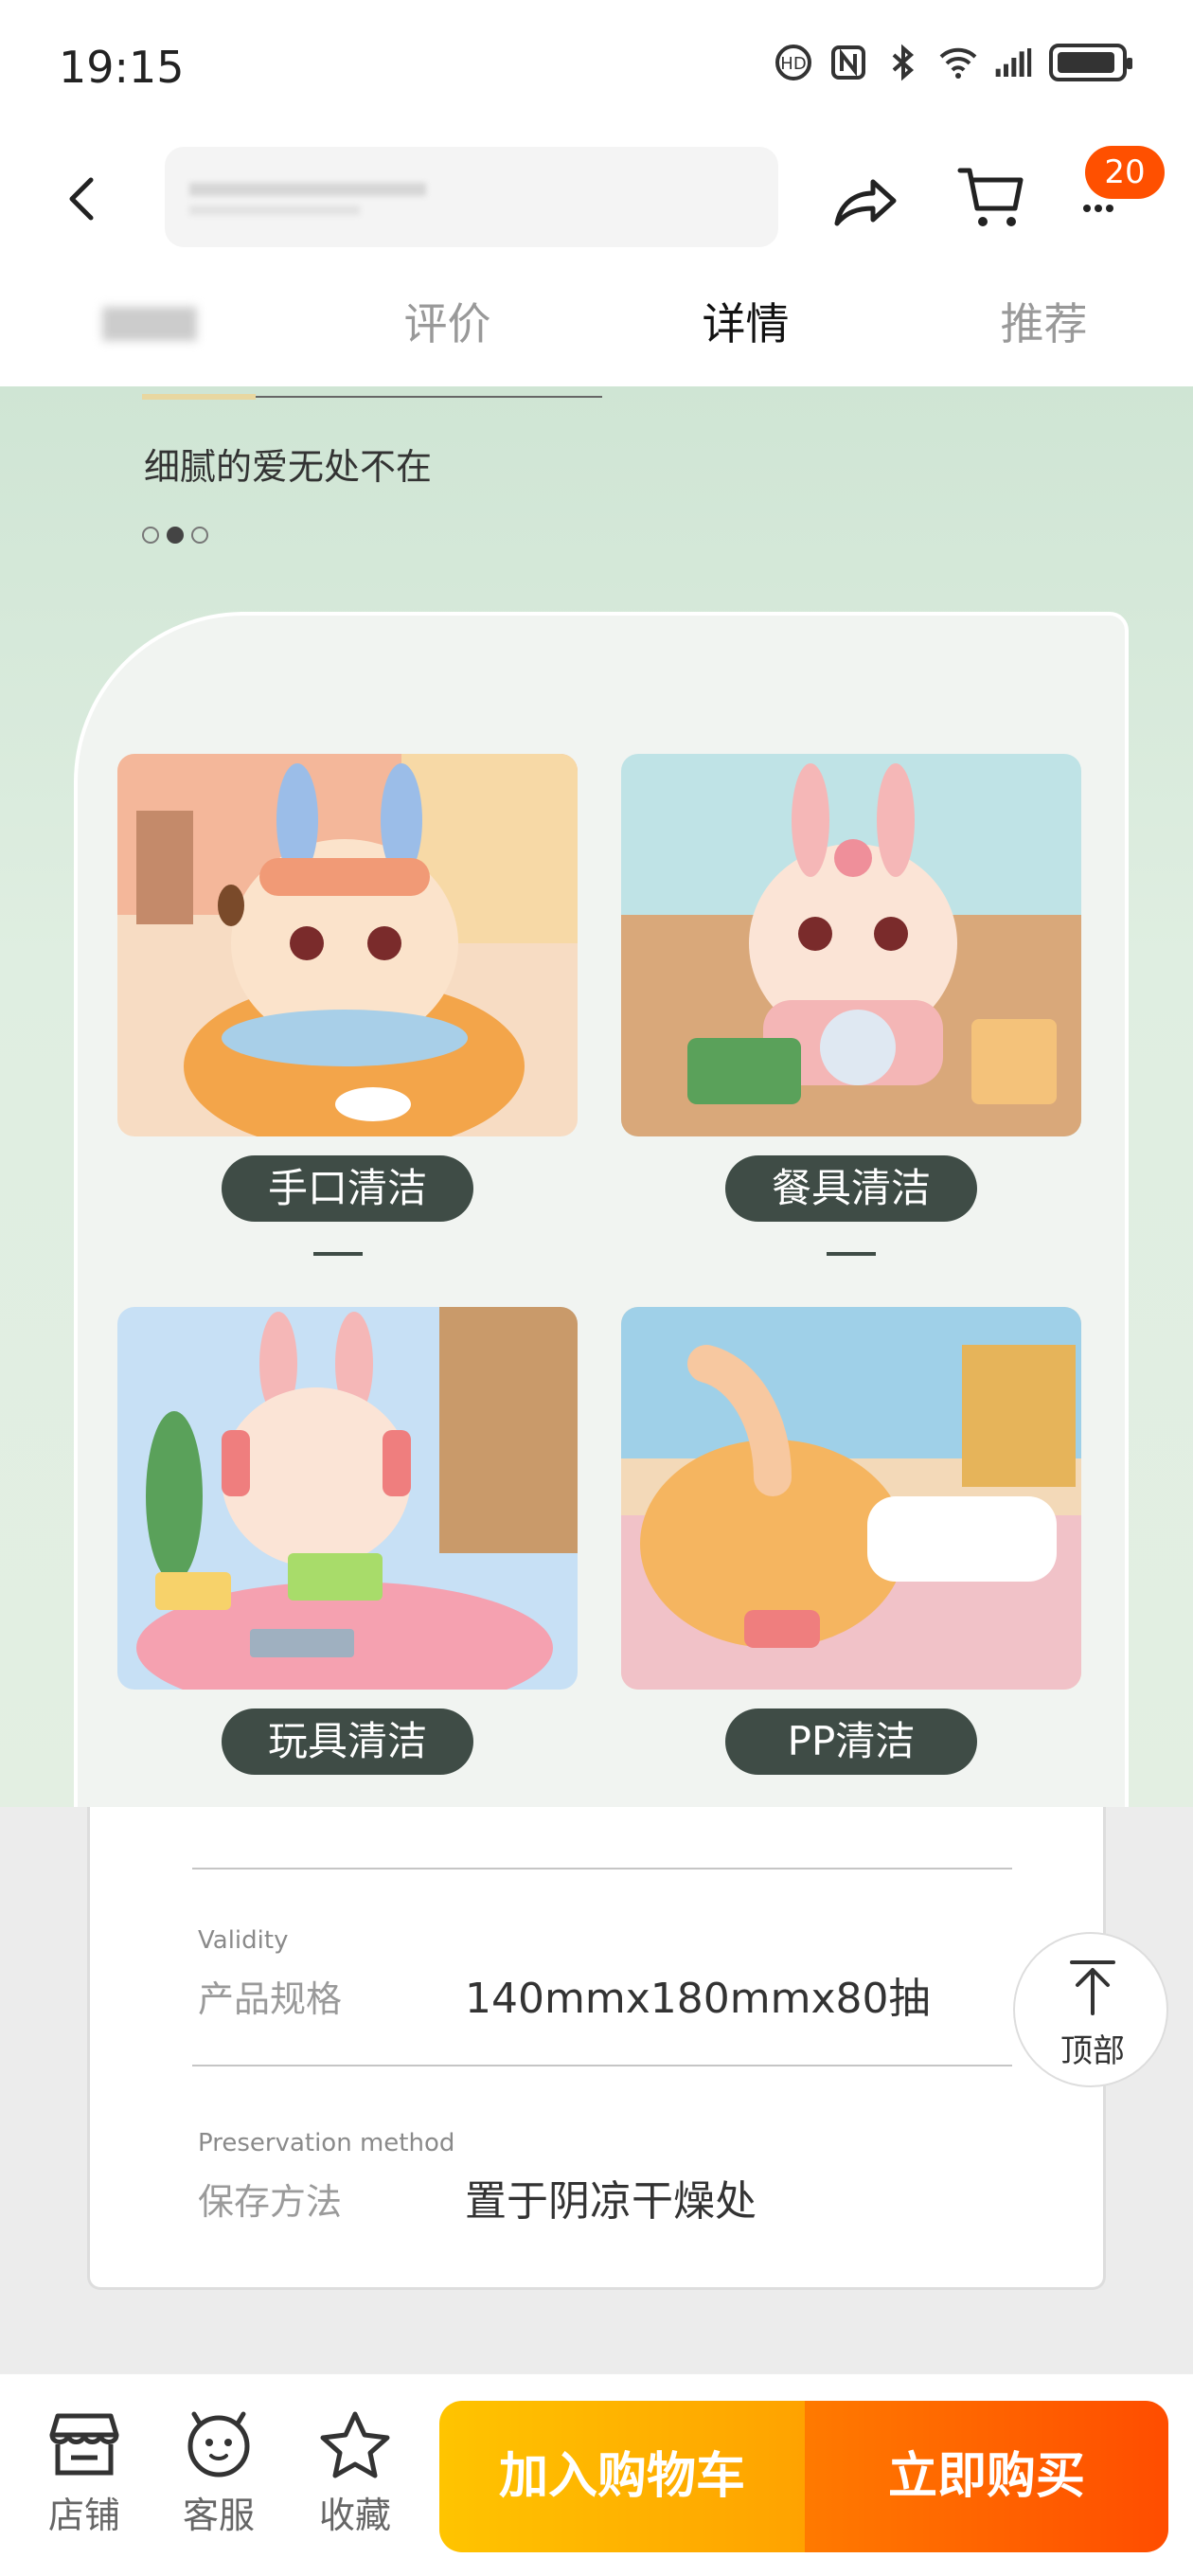  Describe the element at coordinates (218, 2515) in the screenshot. I see `customer-service-label: 客服` at that location.